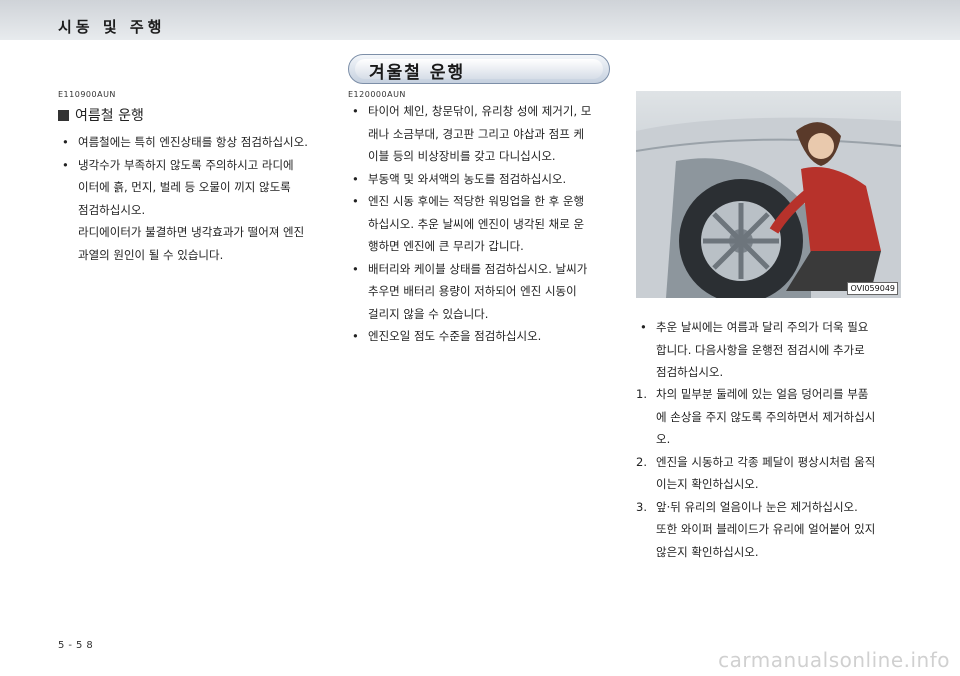 The image size is (960, 676). Describe the element at coordinates (377, 94) in the screenshot. I see `middle-section-code: E120000AUN` at that location.